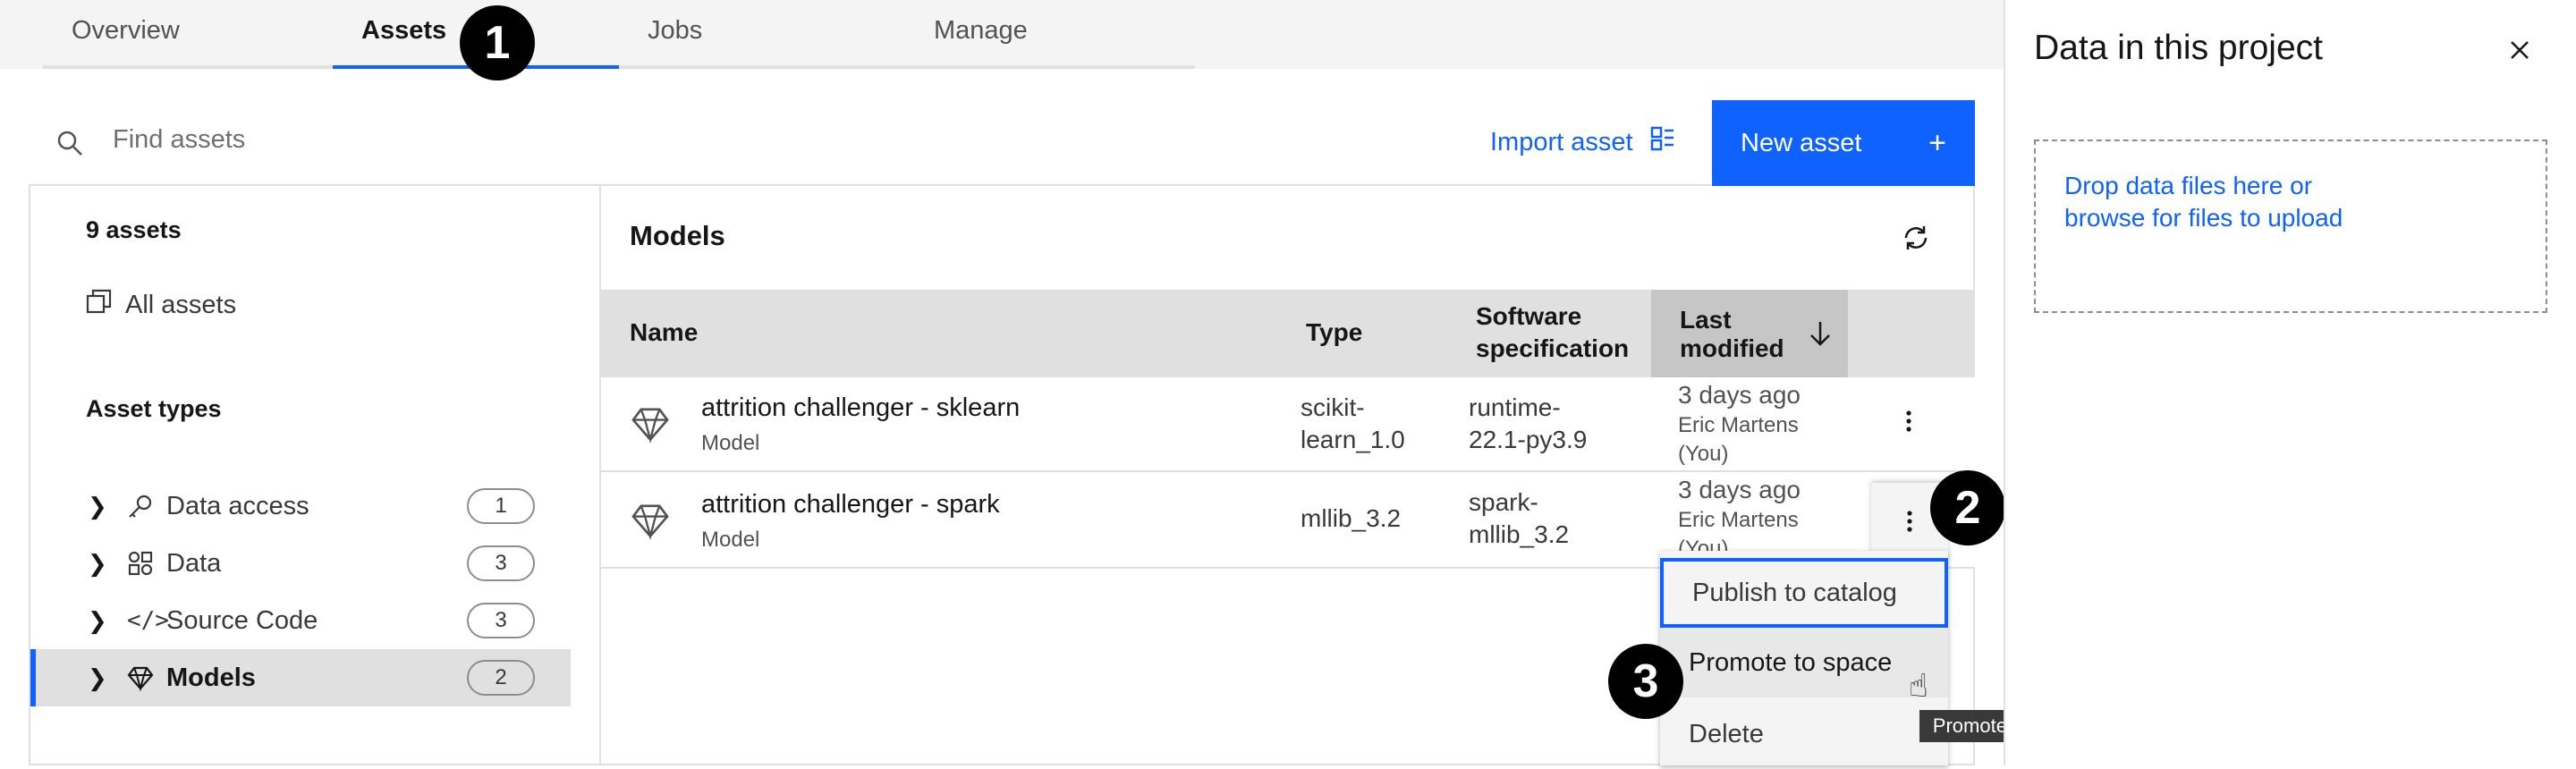  Describe the element at coordinates (242, 620) in the screenshot. I see `sidebar-item-label: Source Code` at that location.